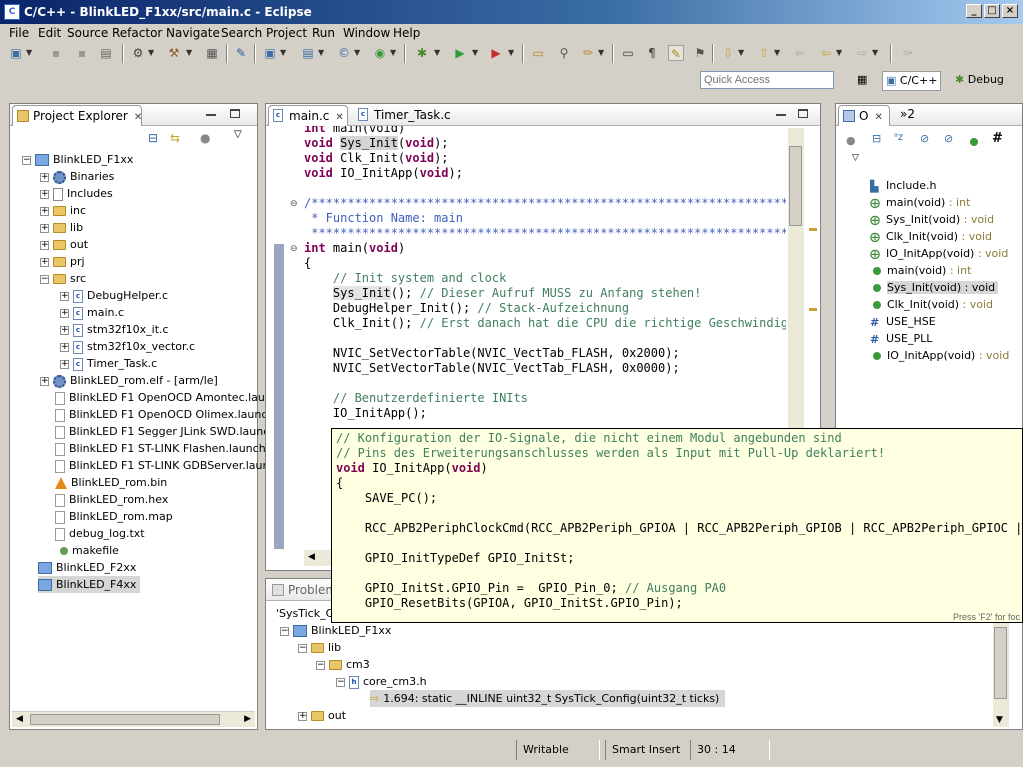 This screenshot has height=767, width=1023. What do you see at coordinates (303, 590) in the screenshot?
I see `tab-problems: Problem` at bounding box center [303, 590].